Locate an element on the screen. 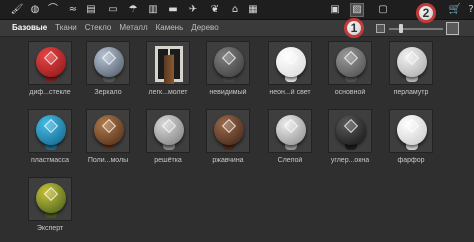 The width and height of the screenshot is (474, 242). material-item: углер...окна is located at coordinates (350, 143).